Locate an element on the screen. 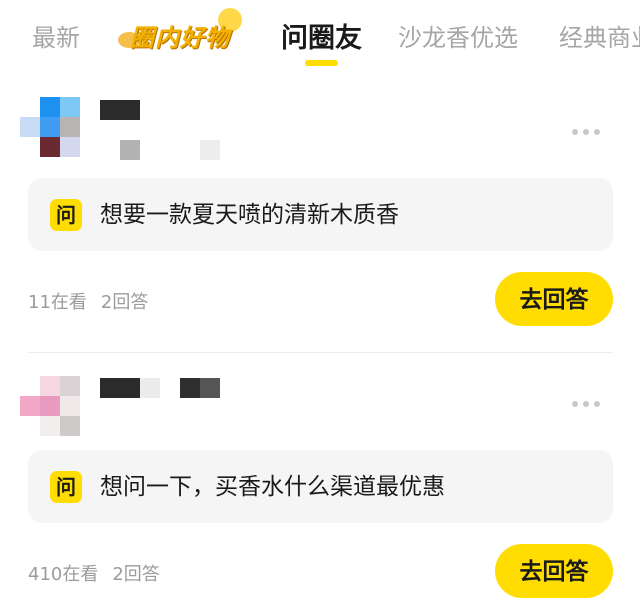 The image size is (640, 603). active-tab-indicator is located at coordinates (321, 63).